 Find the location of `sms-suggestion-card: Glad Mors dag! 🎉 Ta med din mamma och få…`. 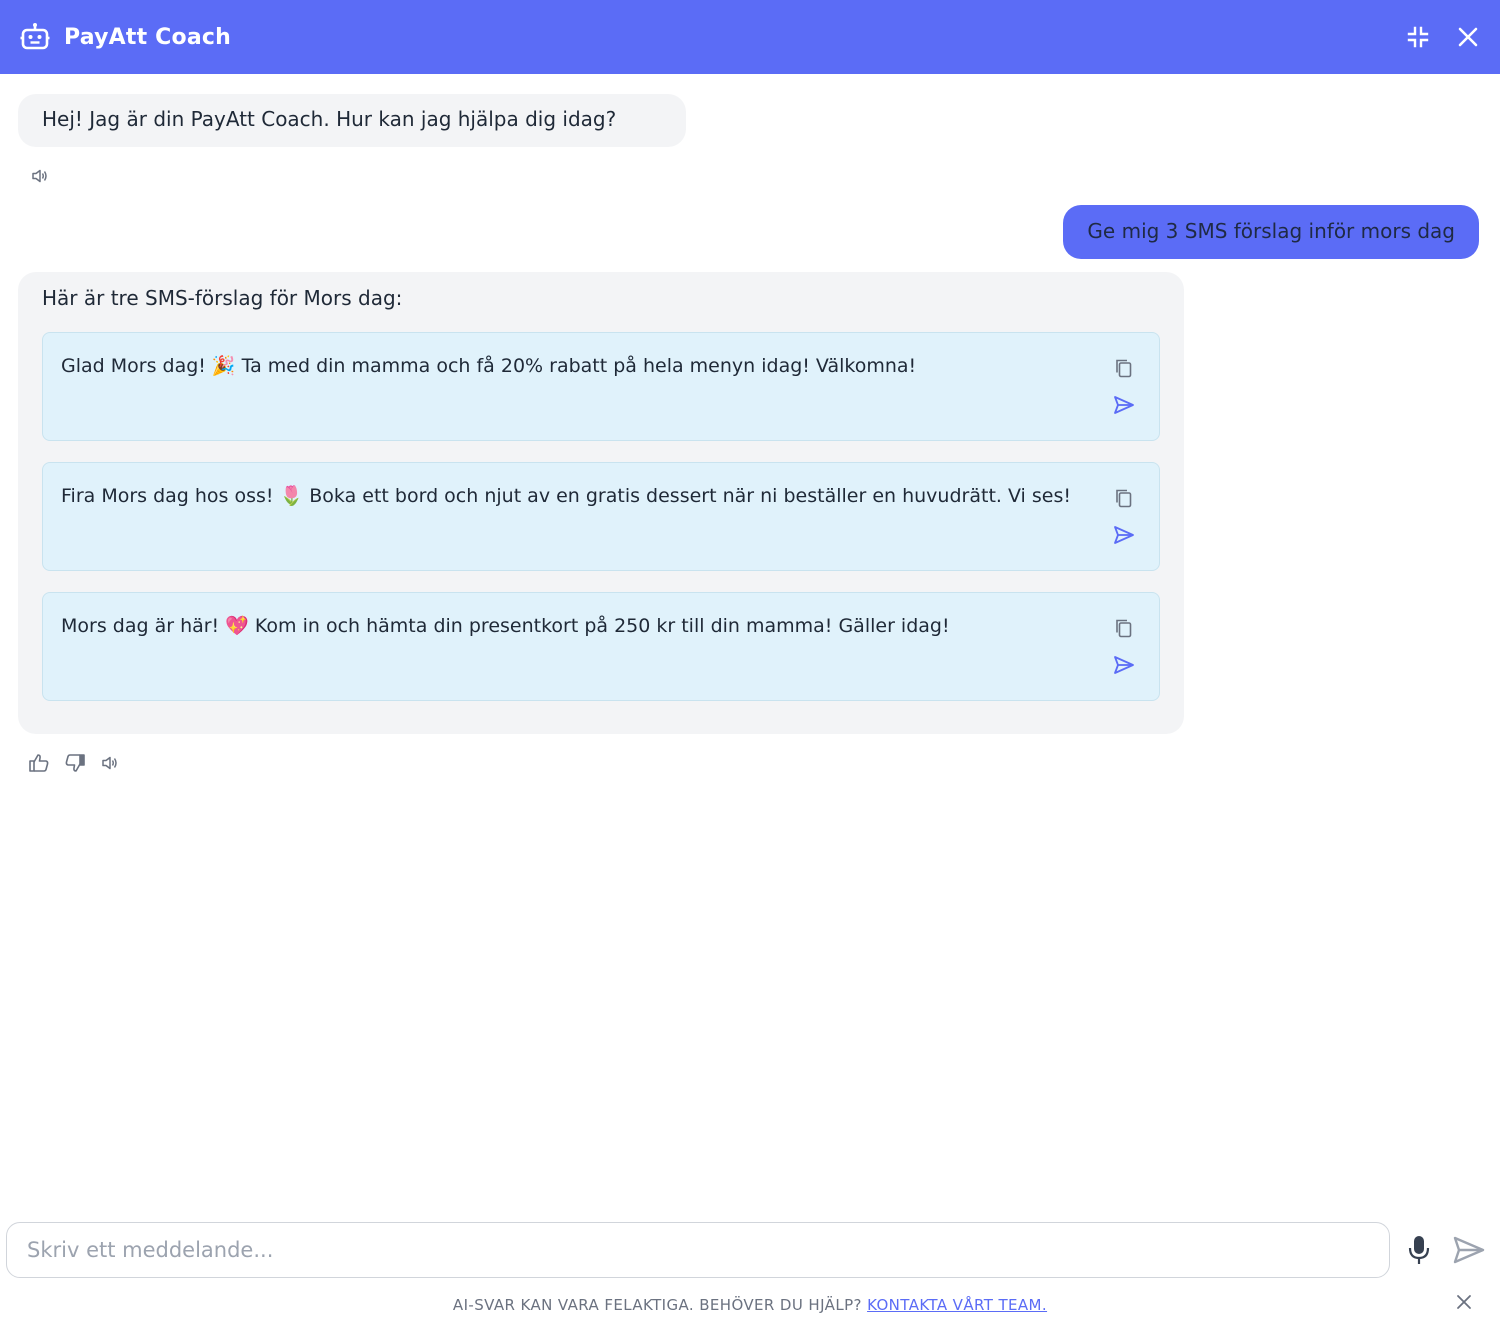

sms-suggestion-card: Glad Mors dag! 🎉 Ta med din mamma och få… is located at coordinates (601, 386).